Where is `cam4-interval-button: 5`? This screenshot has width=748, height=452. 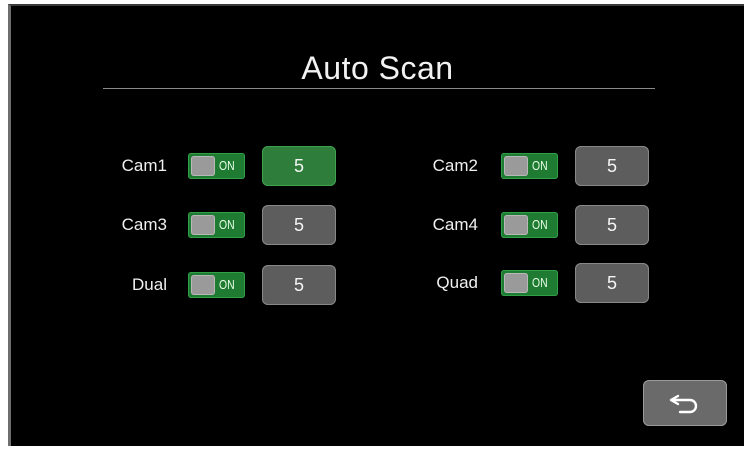
cam4-interval-button: 5 is located at coordinates (612, 225).